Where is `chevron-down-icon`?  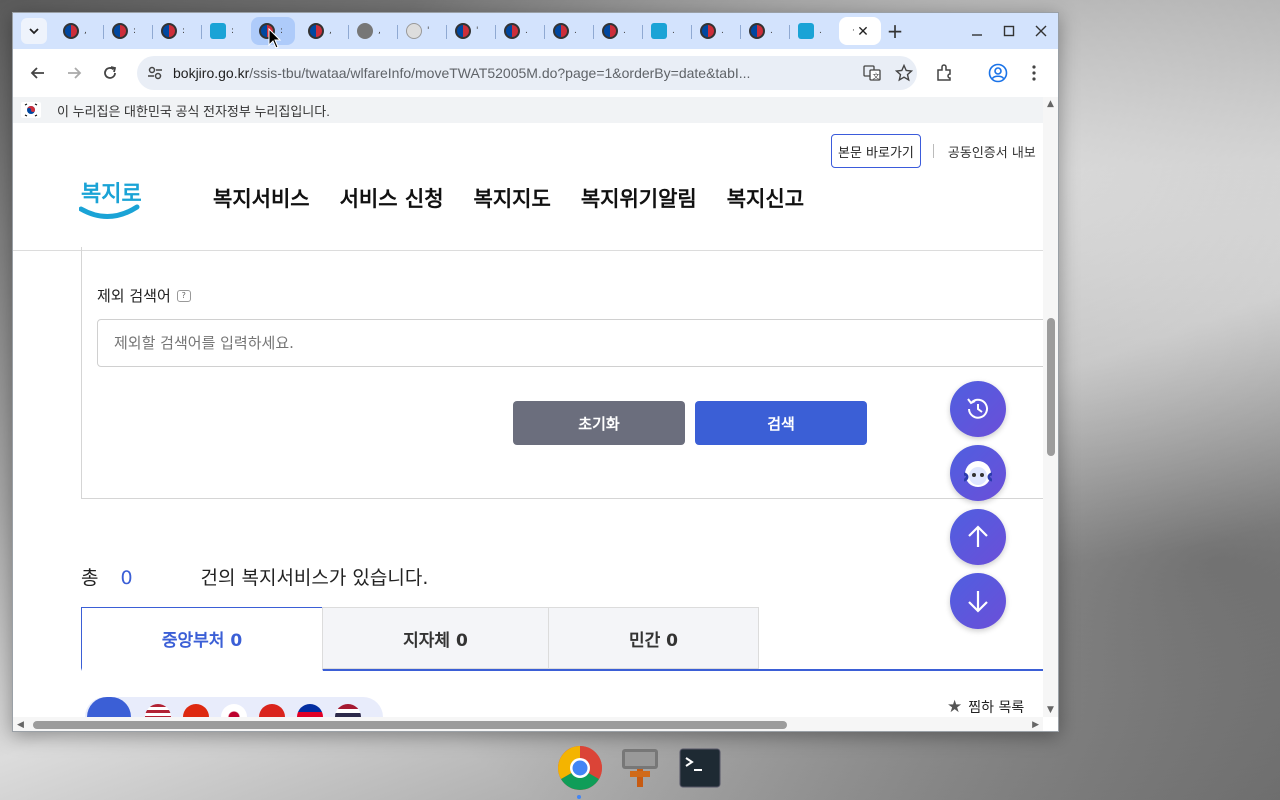
chevron-down-icon is located at coordinates (34, 31).